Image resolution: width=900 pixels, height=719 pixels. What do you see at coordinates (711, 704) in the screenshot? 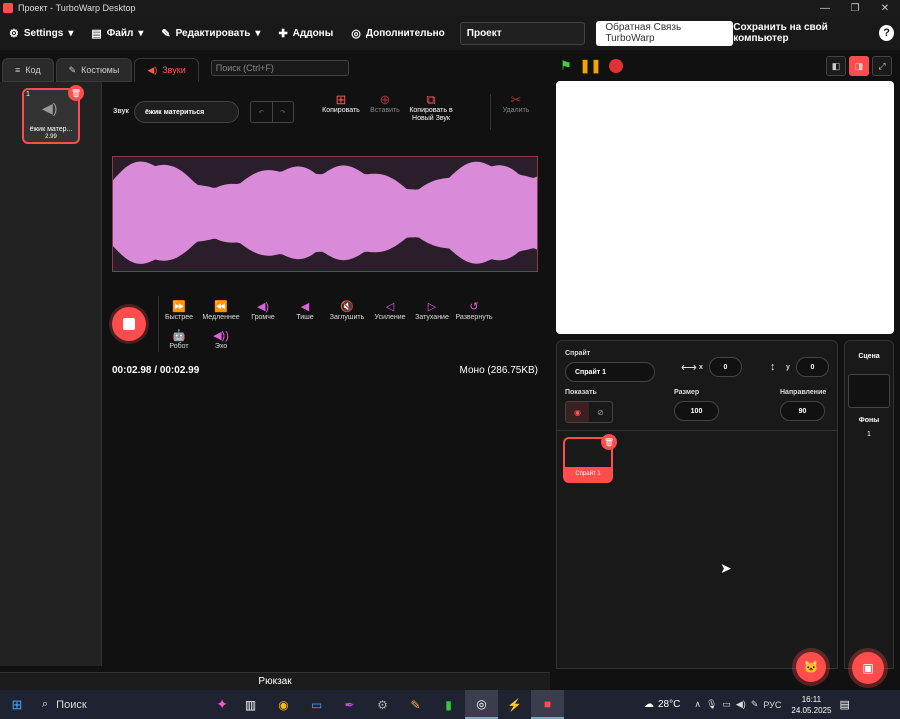
I see `microphone-icon: 🎙` at bounding box center [711, 704].